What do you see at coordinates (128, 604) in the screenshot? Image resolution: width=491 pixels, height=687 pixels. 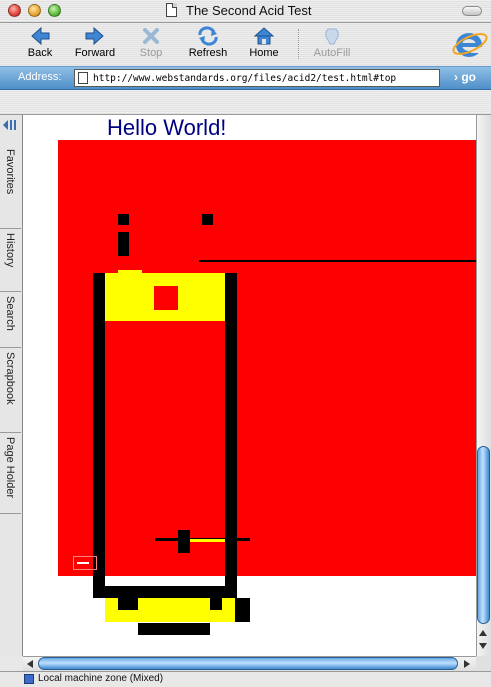 I see `chin-left-notch` at bounding box center [128, 604].